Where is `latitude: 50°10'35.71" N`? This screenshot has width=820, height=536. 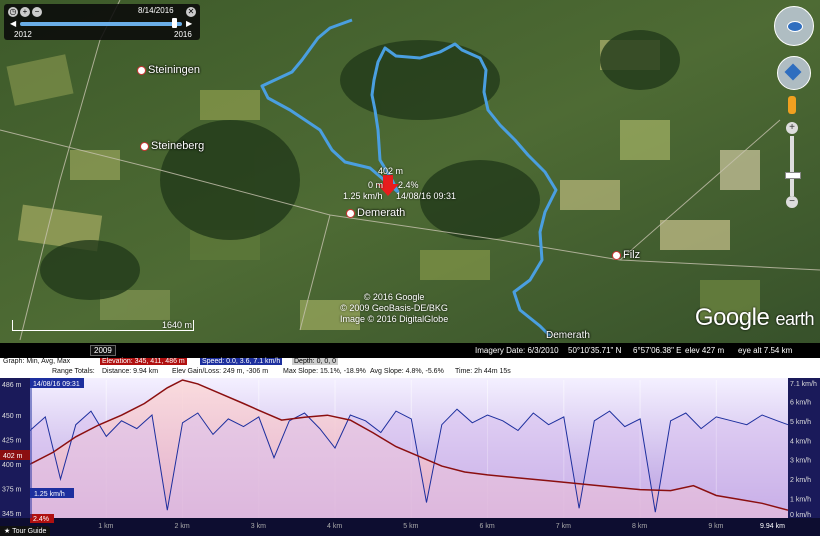 latitude: 50°10'35.71" N is located at coordinates (595, 350).